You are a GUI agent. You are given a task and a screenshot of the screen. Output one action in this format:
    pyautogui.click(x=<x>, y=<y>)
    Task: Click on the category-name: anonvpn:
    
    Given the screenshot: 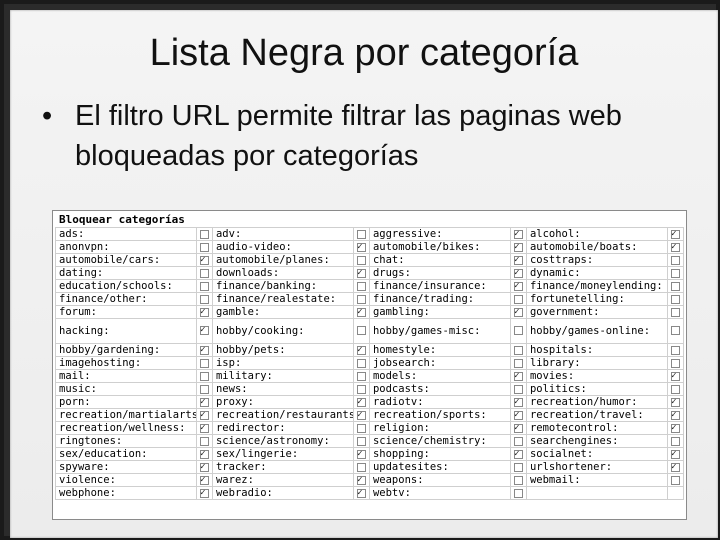 What is the action you would take?
    pyautogui.click(x=84, y=247)
    